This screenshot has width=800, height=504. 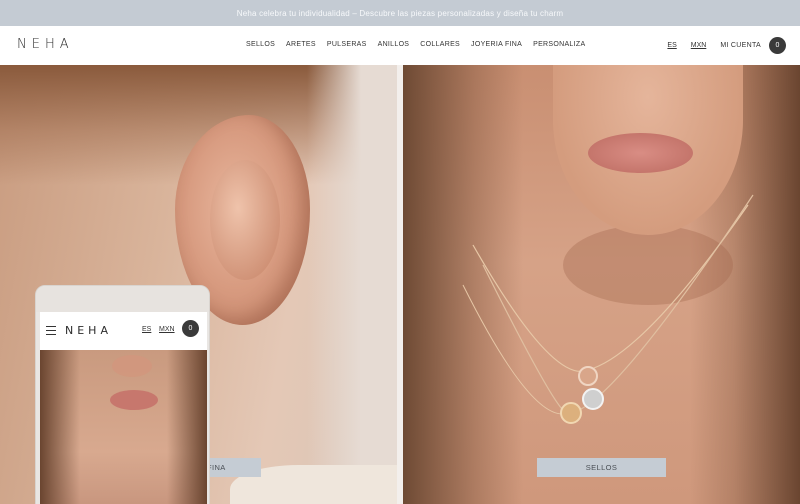 What do you see at coordinates (440, 44) in the screenshot?
I see `nav-collares: COLLARES` at bounding box center [440, 44].